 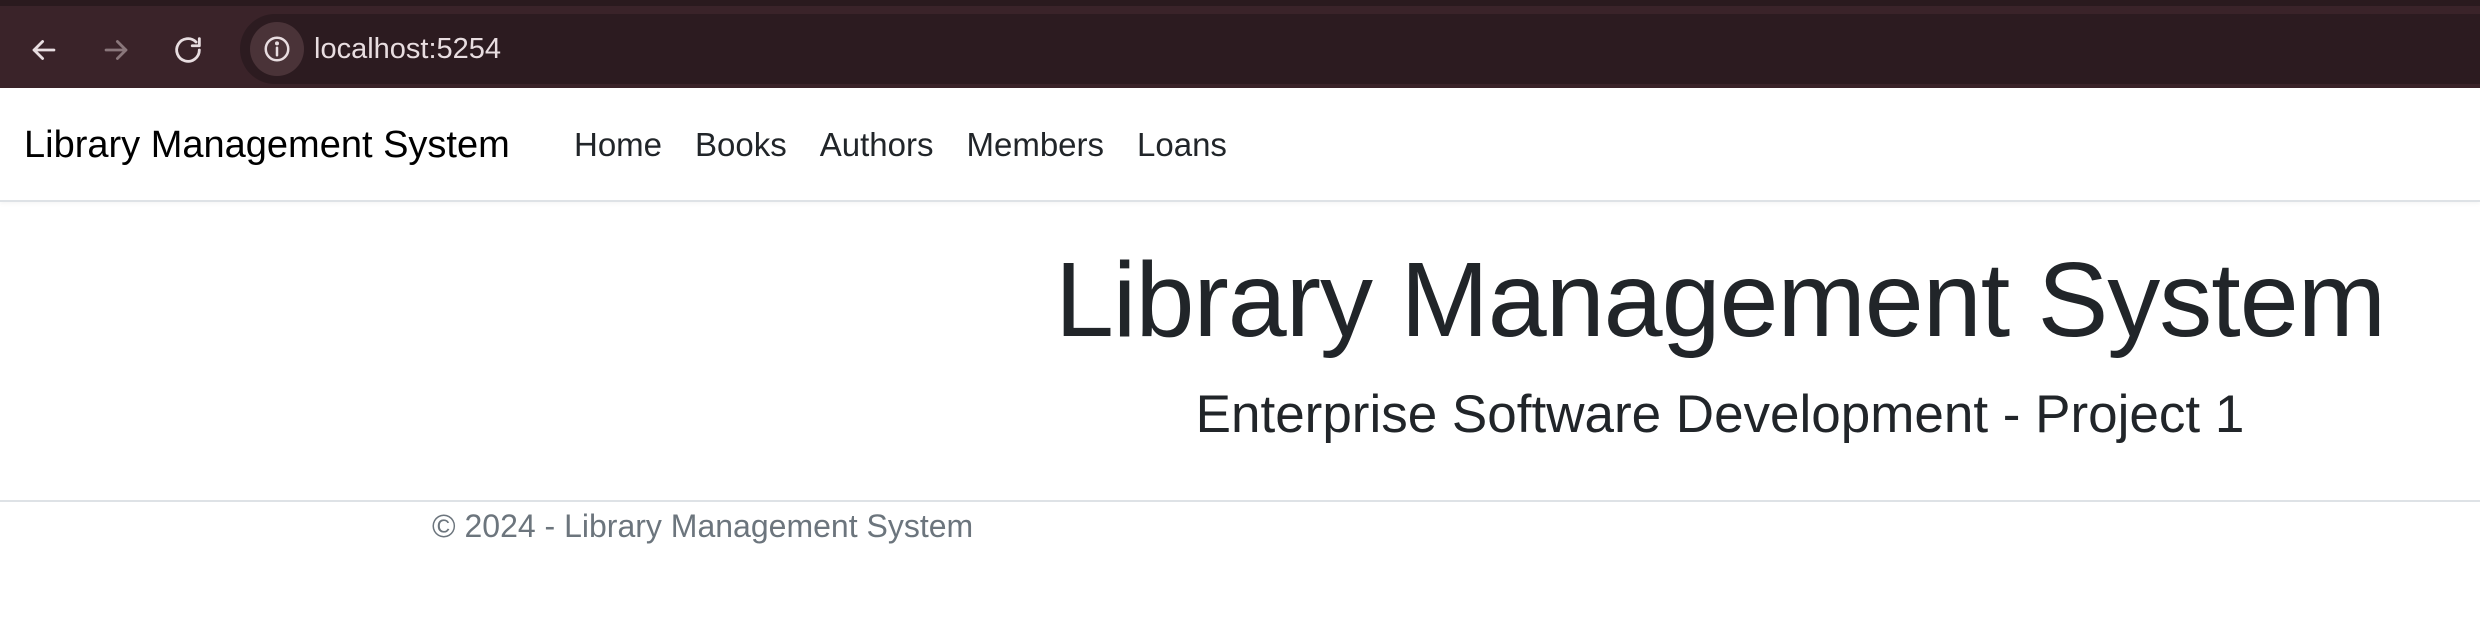 I want to click on info-icon, so click(x=277, y=49).